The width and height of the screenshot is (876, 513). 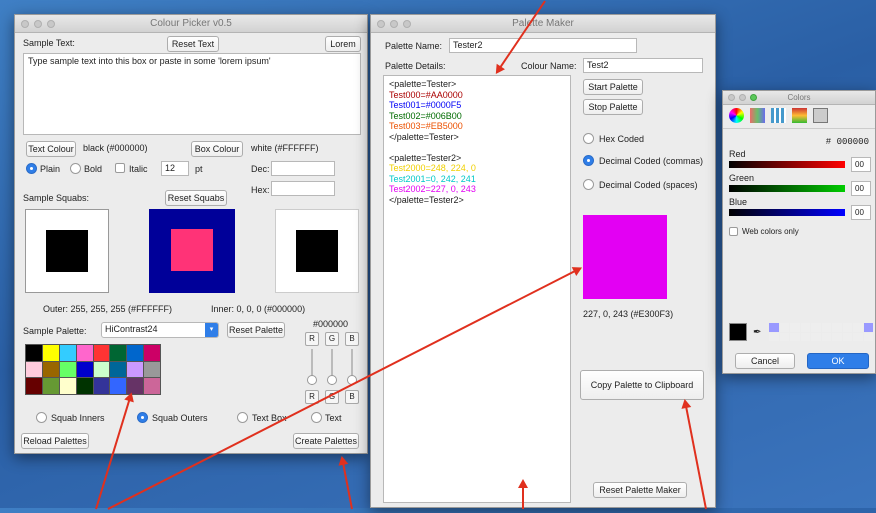 What do you see at coordinates (757, 115) in the screenshot?
I see `sliders-icon` at bounding box center [757, 115].